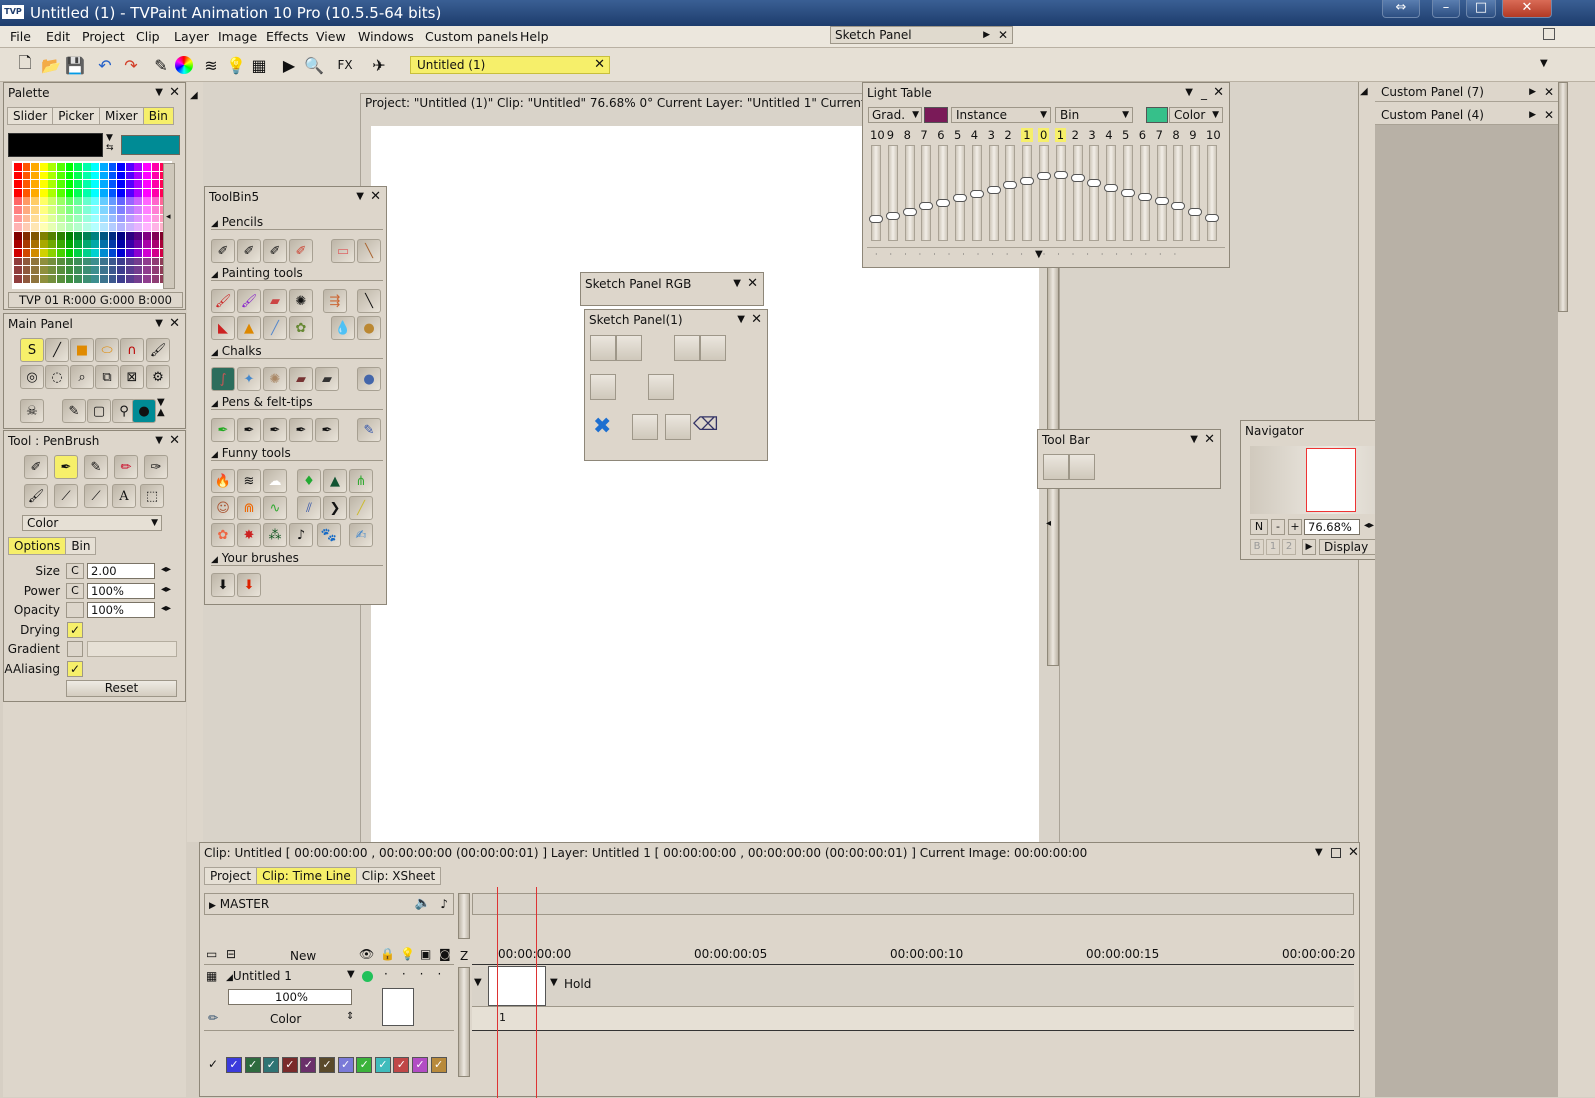  Describe the element at coordinates (36, 496) in the screenshot. I see `paint-brush-icon: 🖌` at that location.